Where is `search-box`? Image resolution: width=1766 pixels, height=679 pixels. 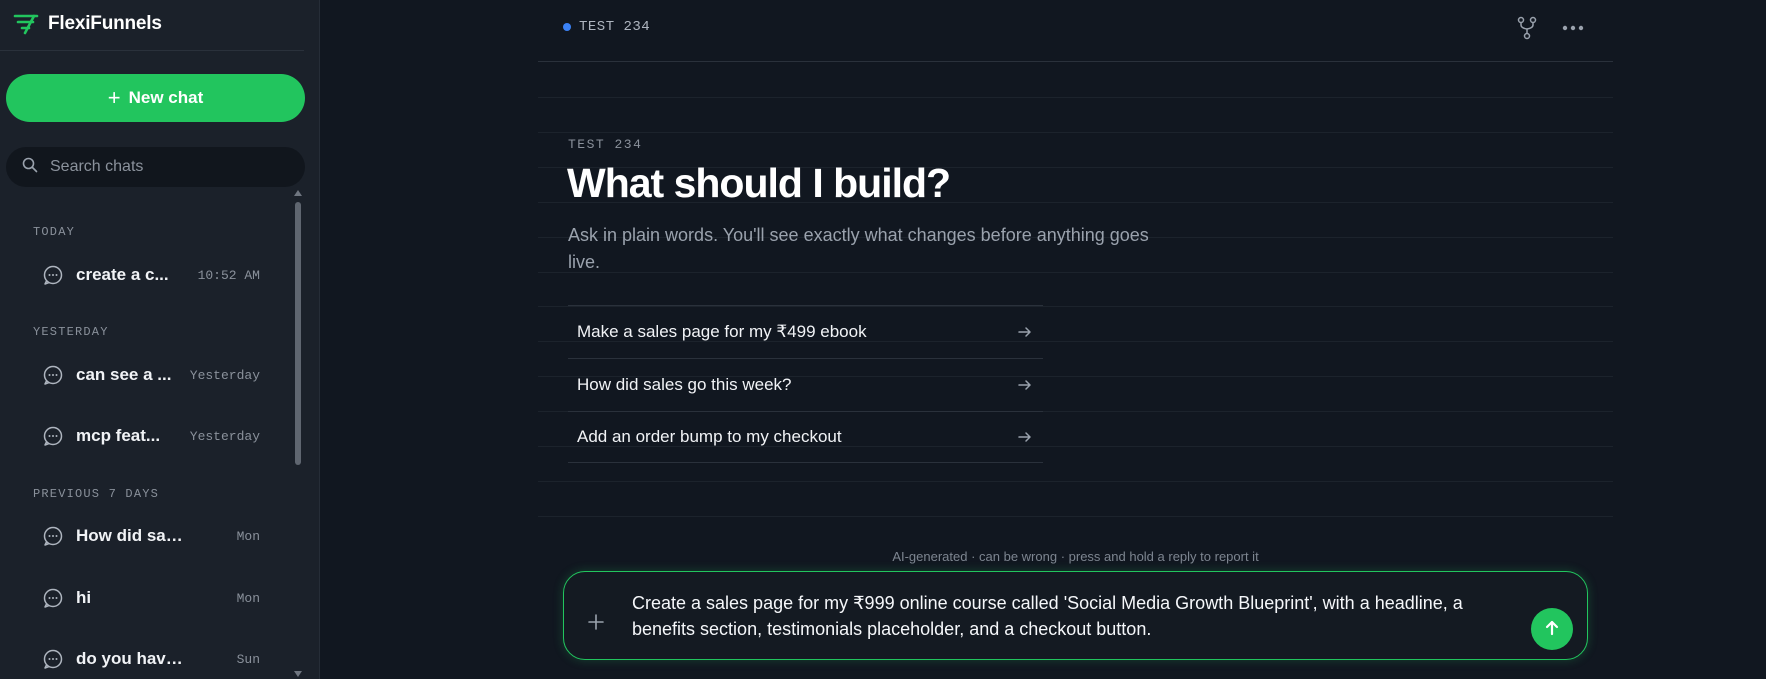 search-box is located at coordinates (155, 167).